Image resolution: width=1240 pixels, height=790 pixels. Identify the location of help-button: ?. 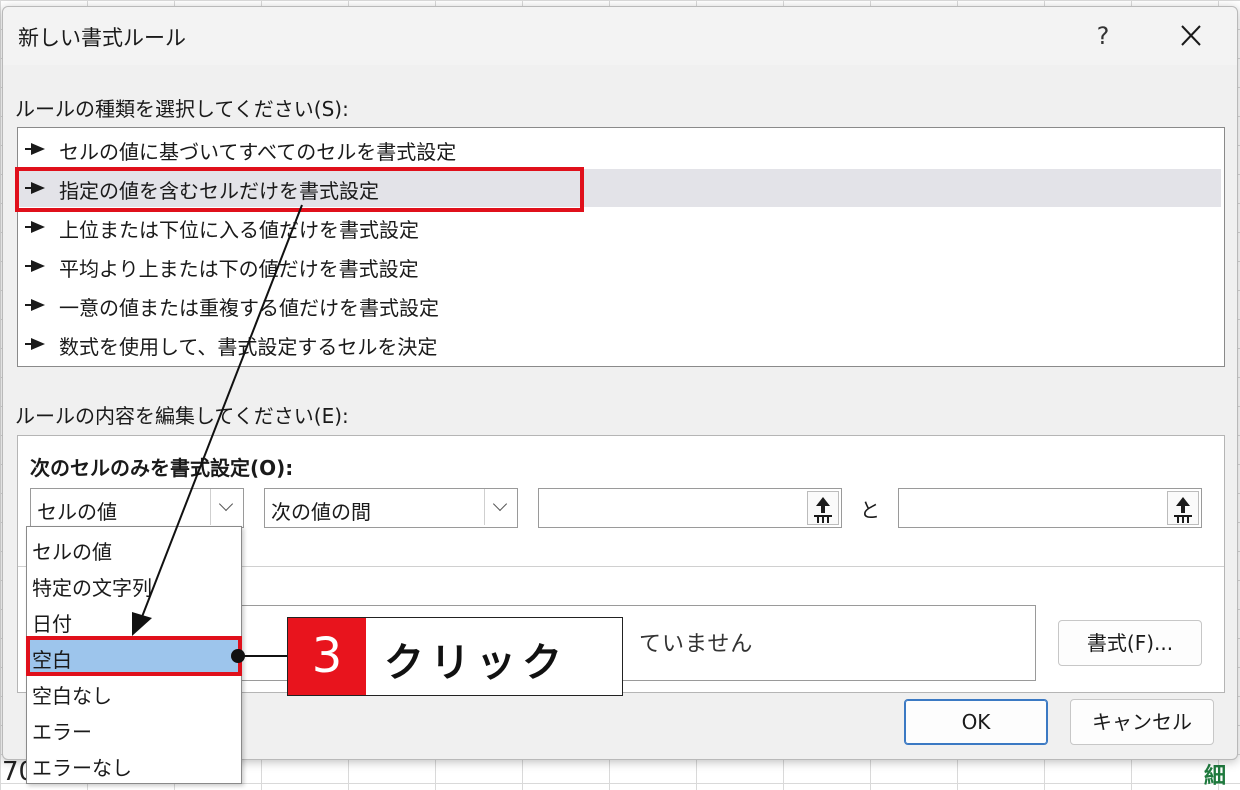
(1103, 36).